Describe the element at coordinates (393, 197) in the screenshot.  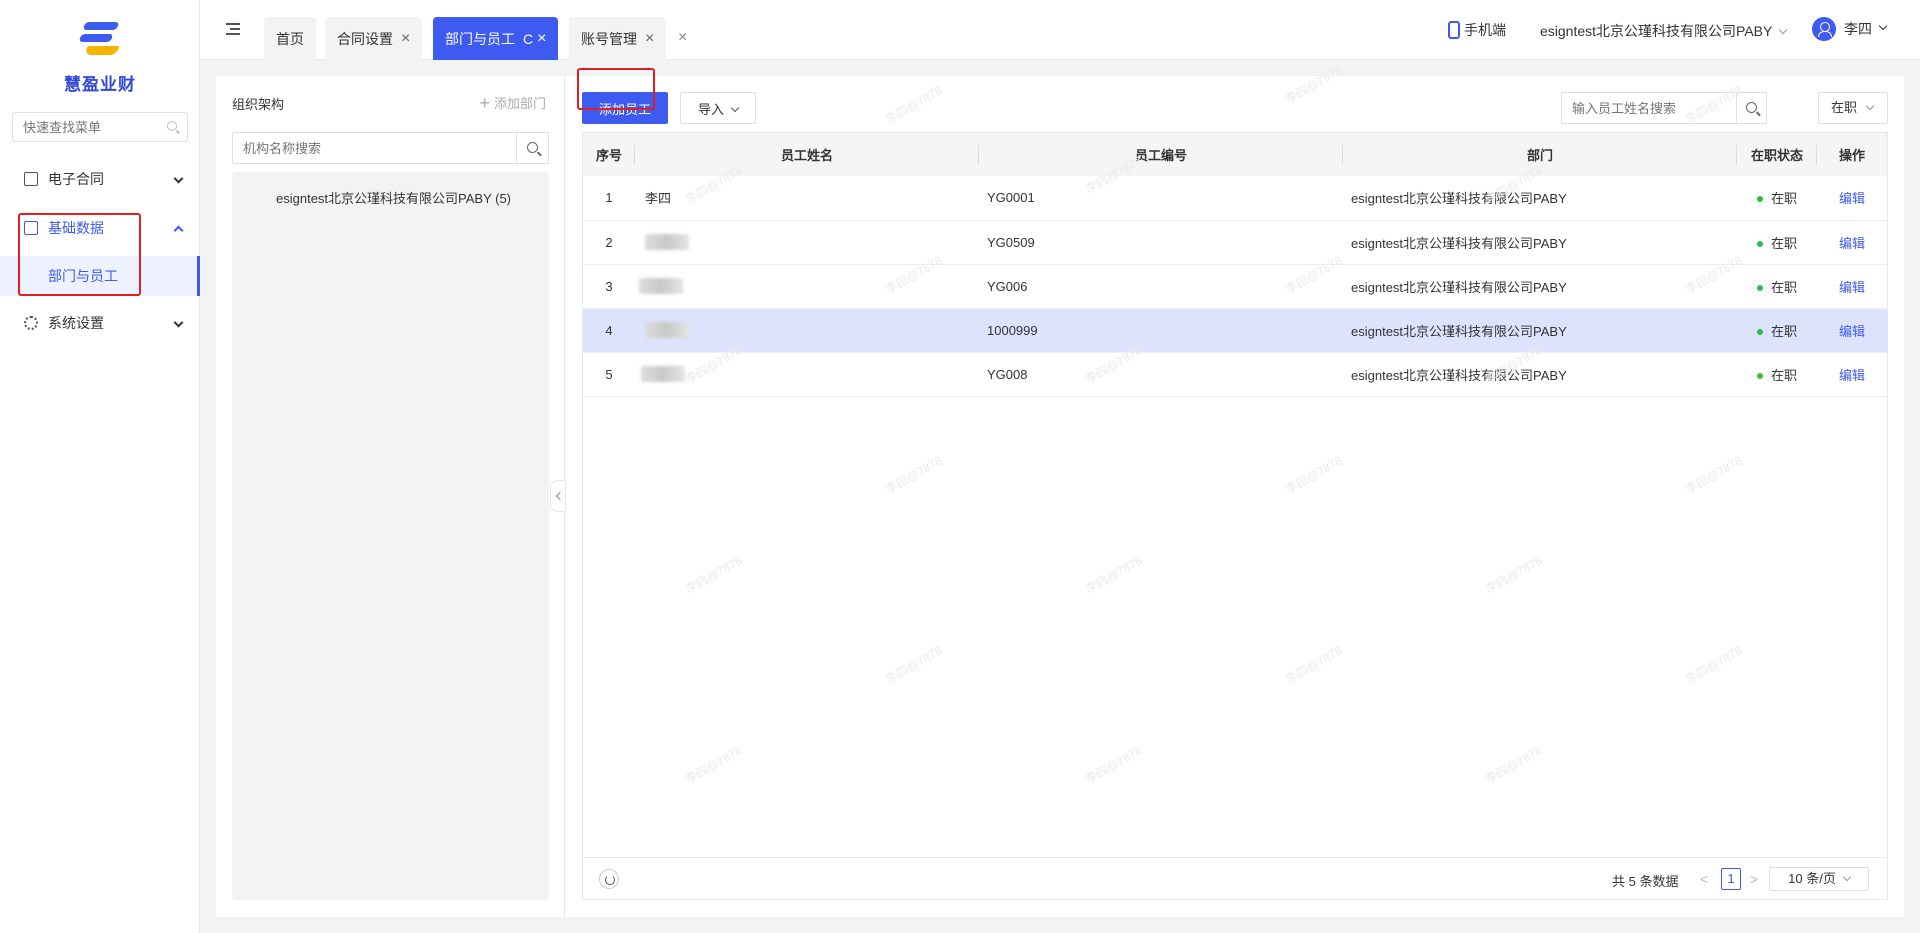
I see `tree-node-root: esigntest北京公瑾科技有限公司PABY (5)` at that location.